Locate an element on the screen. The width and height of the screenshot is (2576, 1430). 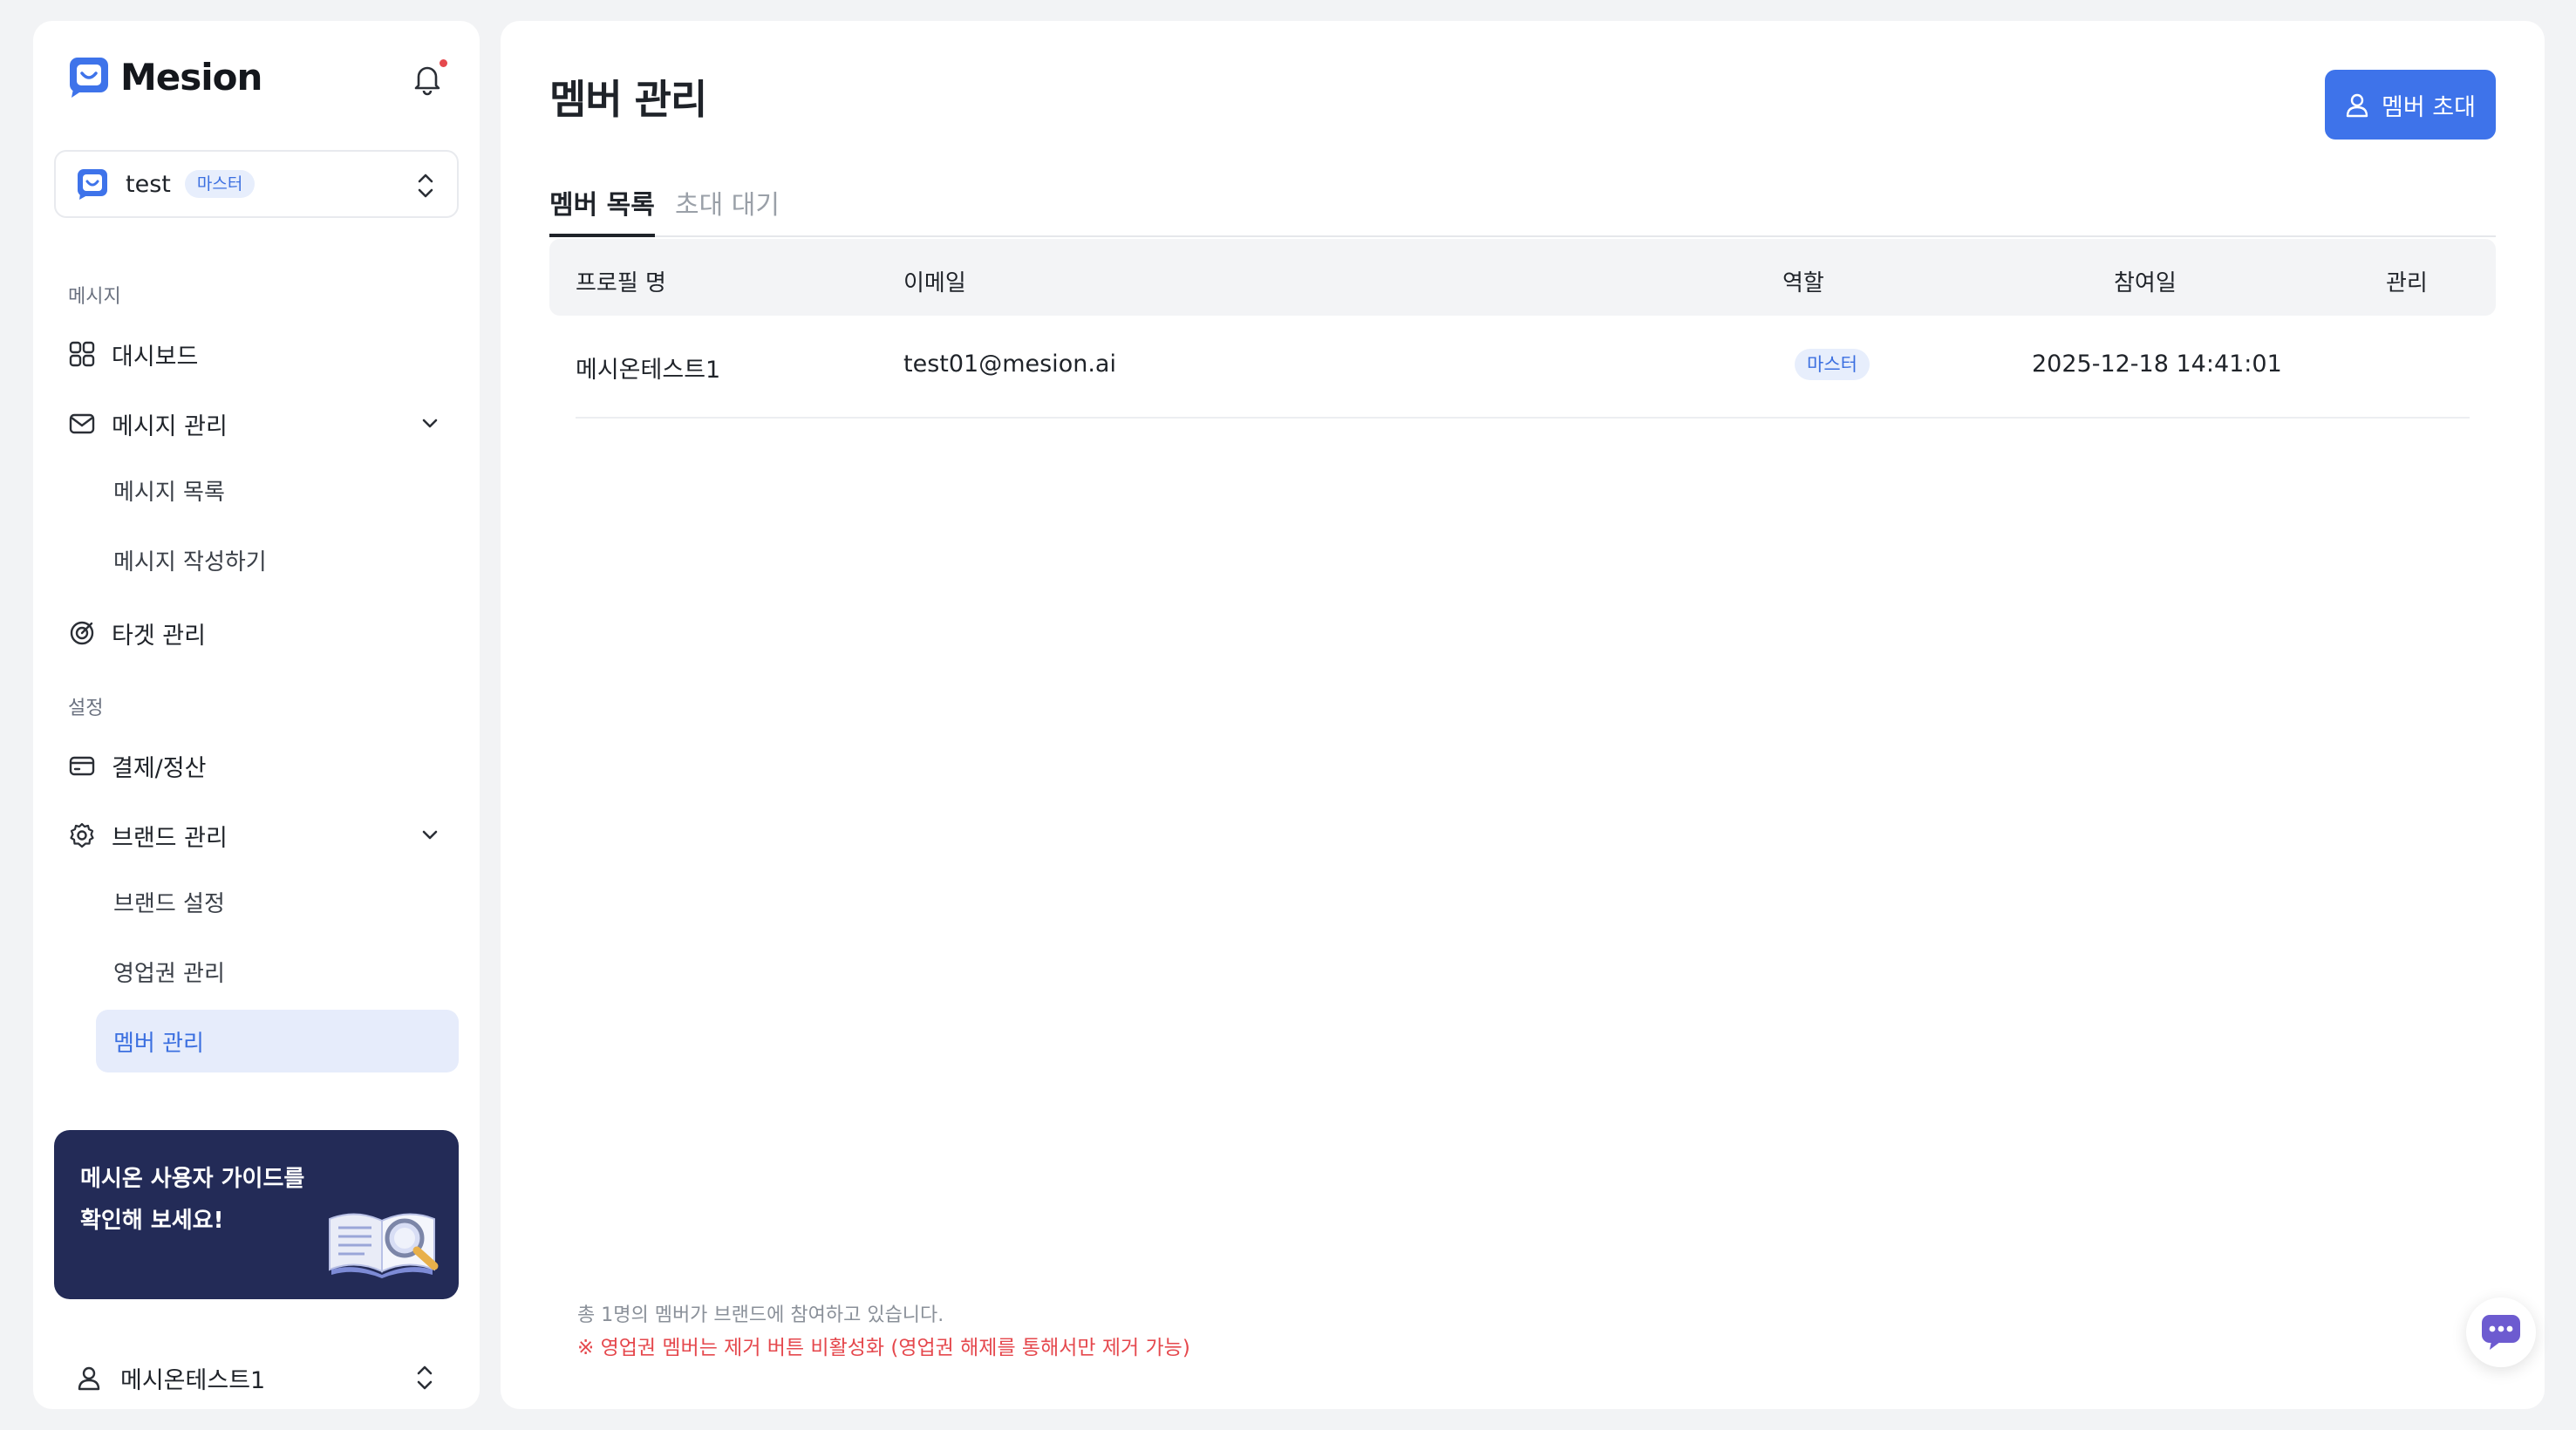
sidebar-item-billing: 결제/정산 is located at coordinates (273, 765).